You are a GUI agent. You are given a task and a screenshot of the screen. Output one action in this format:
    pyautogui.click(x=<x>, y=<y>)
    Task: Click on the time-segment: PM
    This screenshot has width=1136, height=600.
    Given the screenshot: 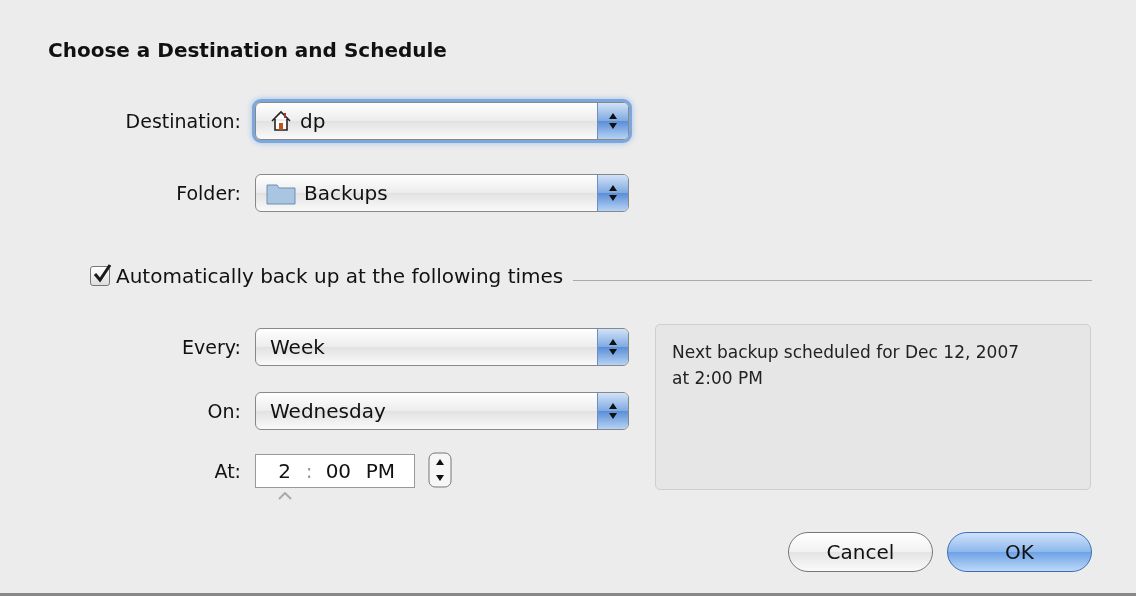 What is the action you would take?
    pyautogui.click(x=380, y=471)
    